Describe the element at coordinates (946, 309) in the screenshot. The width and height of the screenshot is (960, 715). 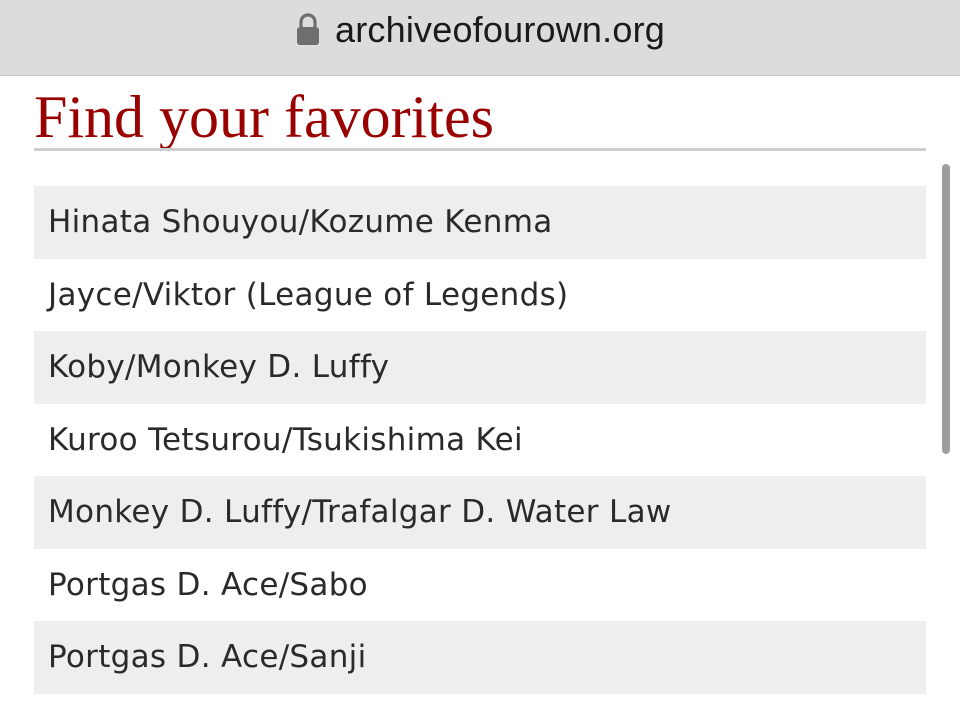
I see `scrollbar` at that location.